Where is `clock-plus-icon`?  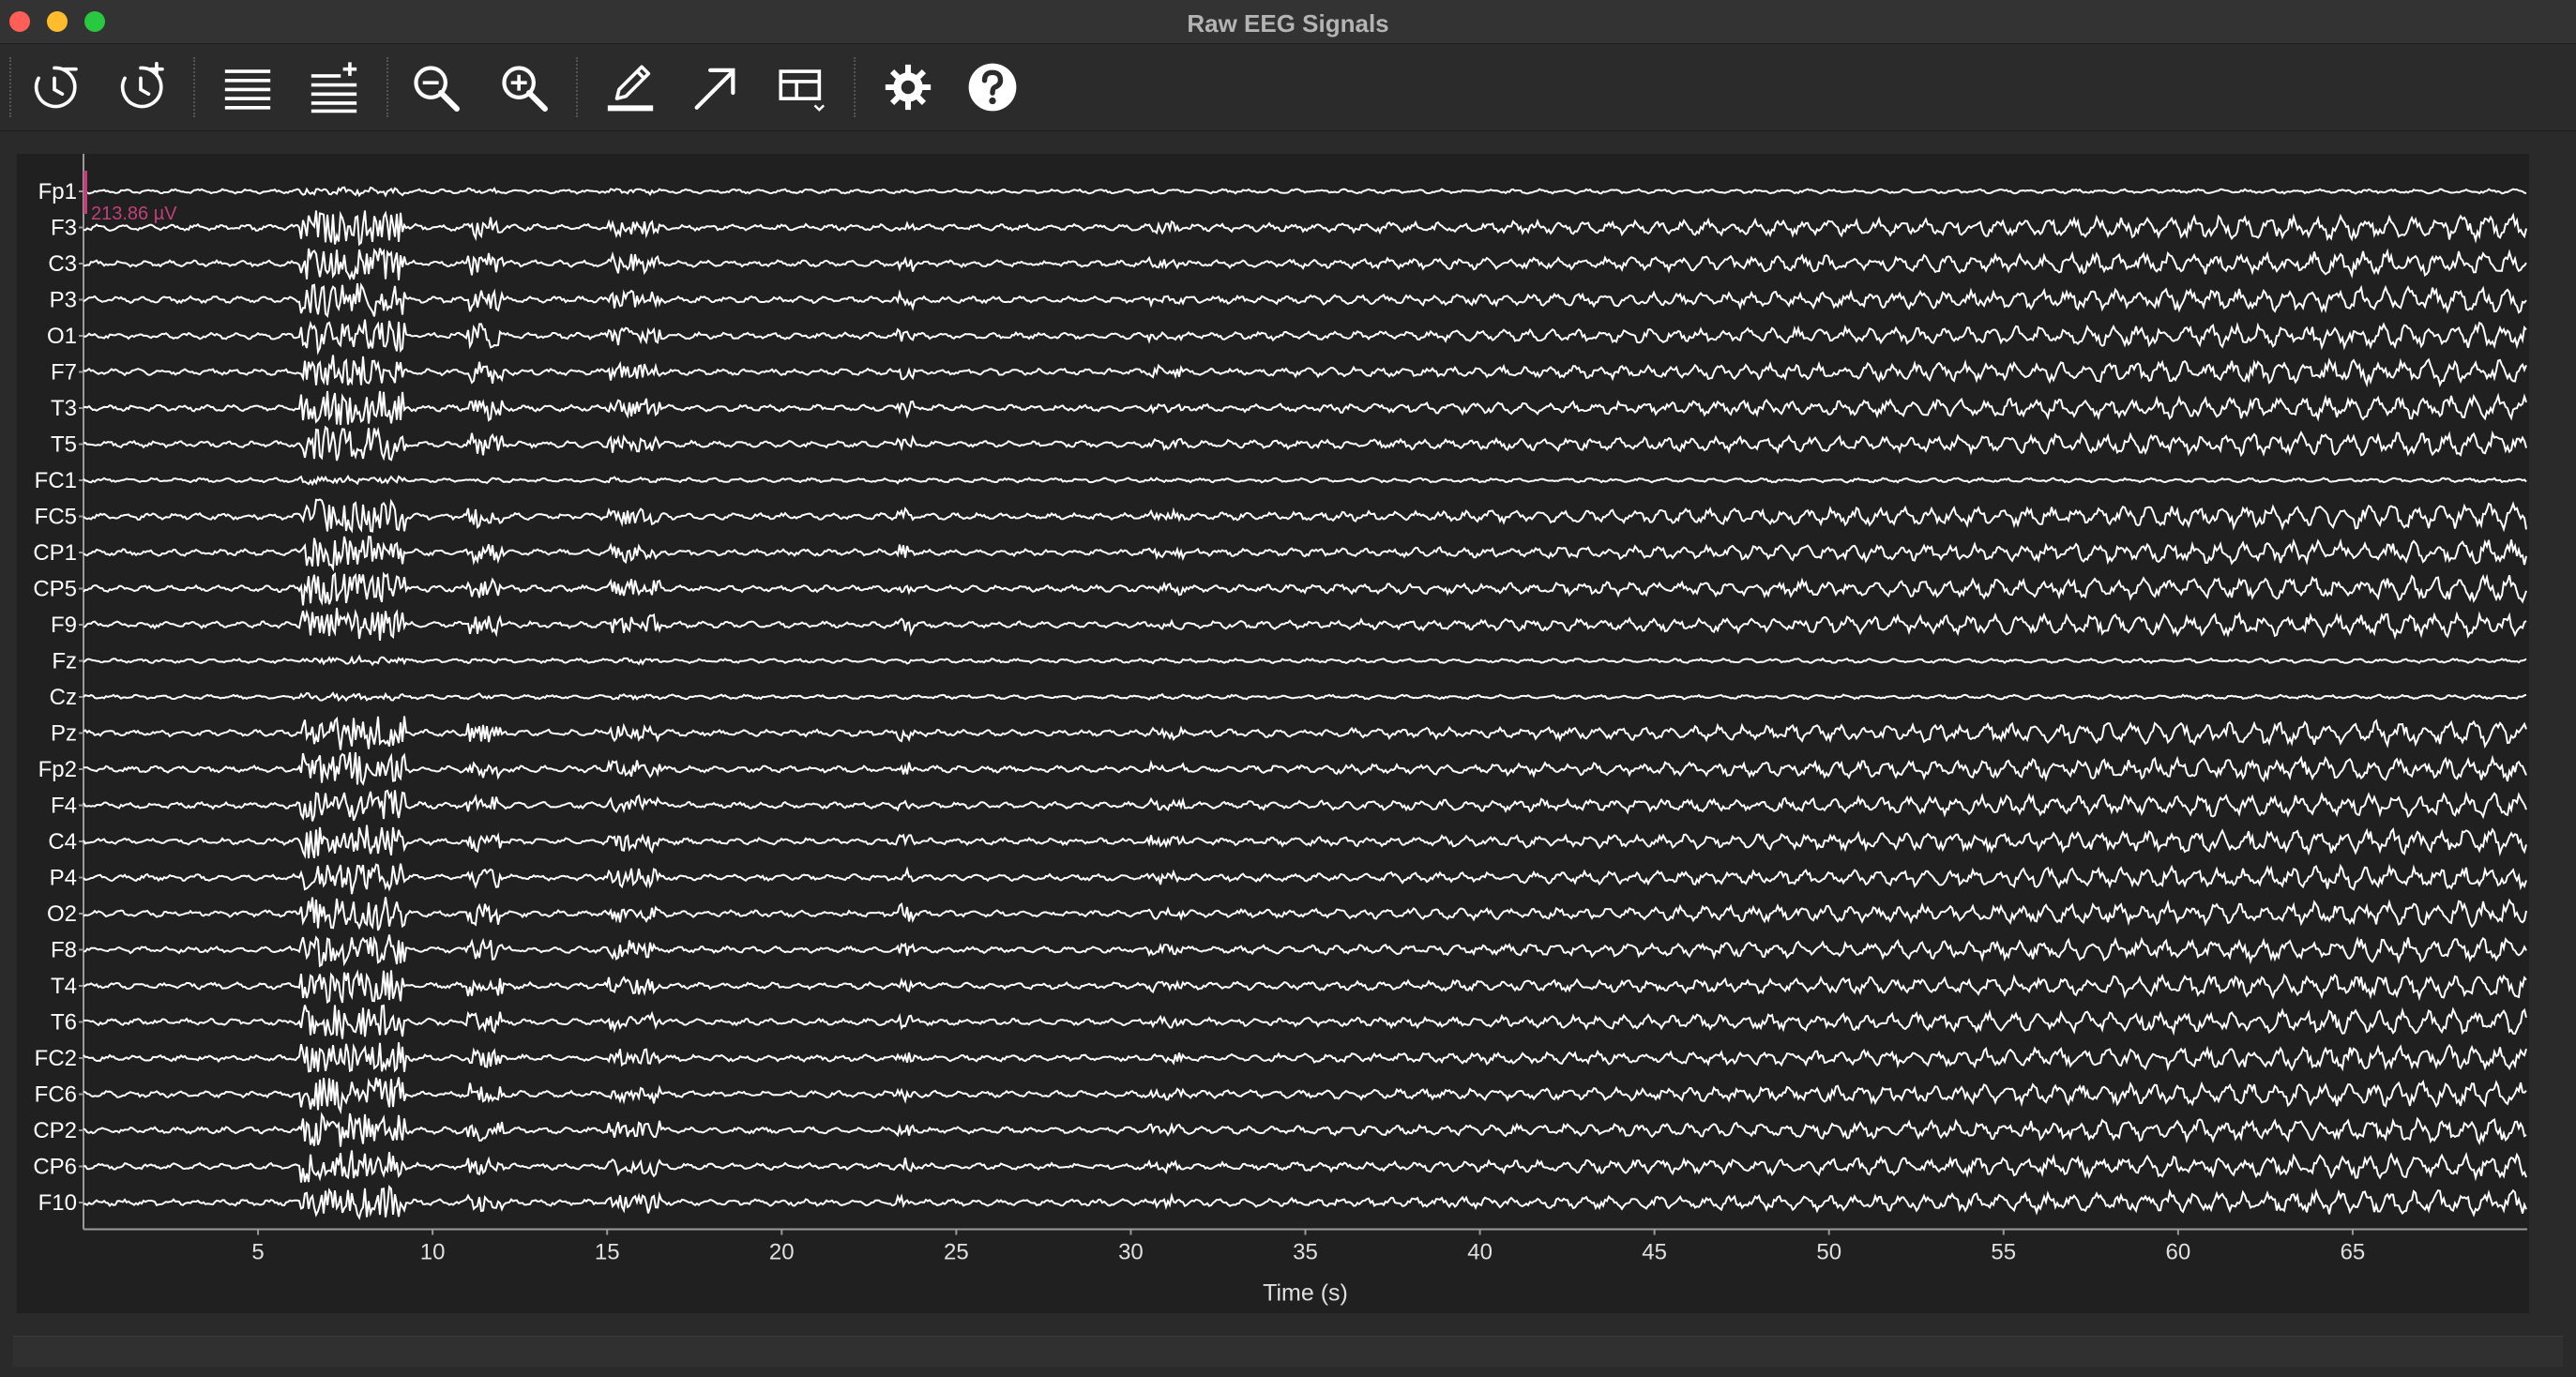 clock-plus-icon is located at coordinates (142, 85).